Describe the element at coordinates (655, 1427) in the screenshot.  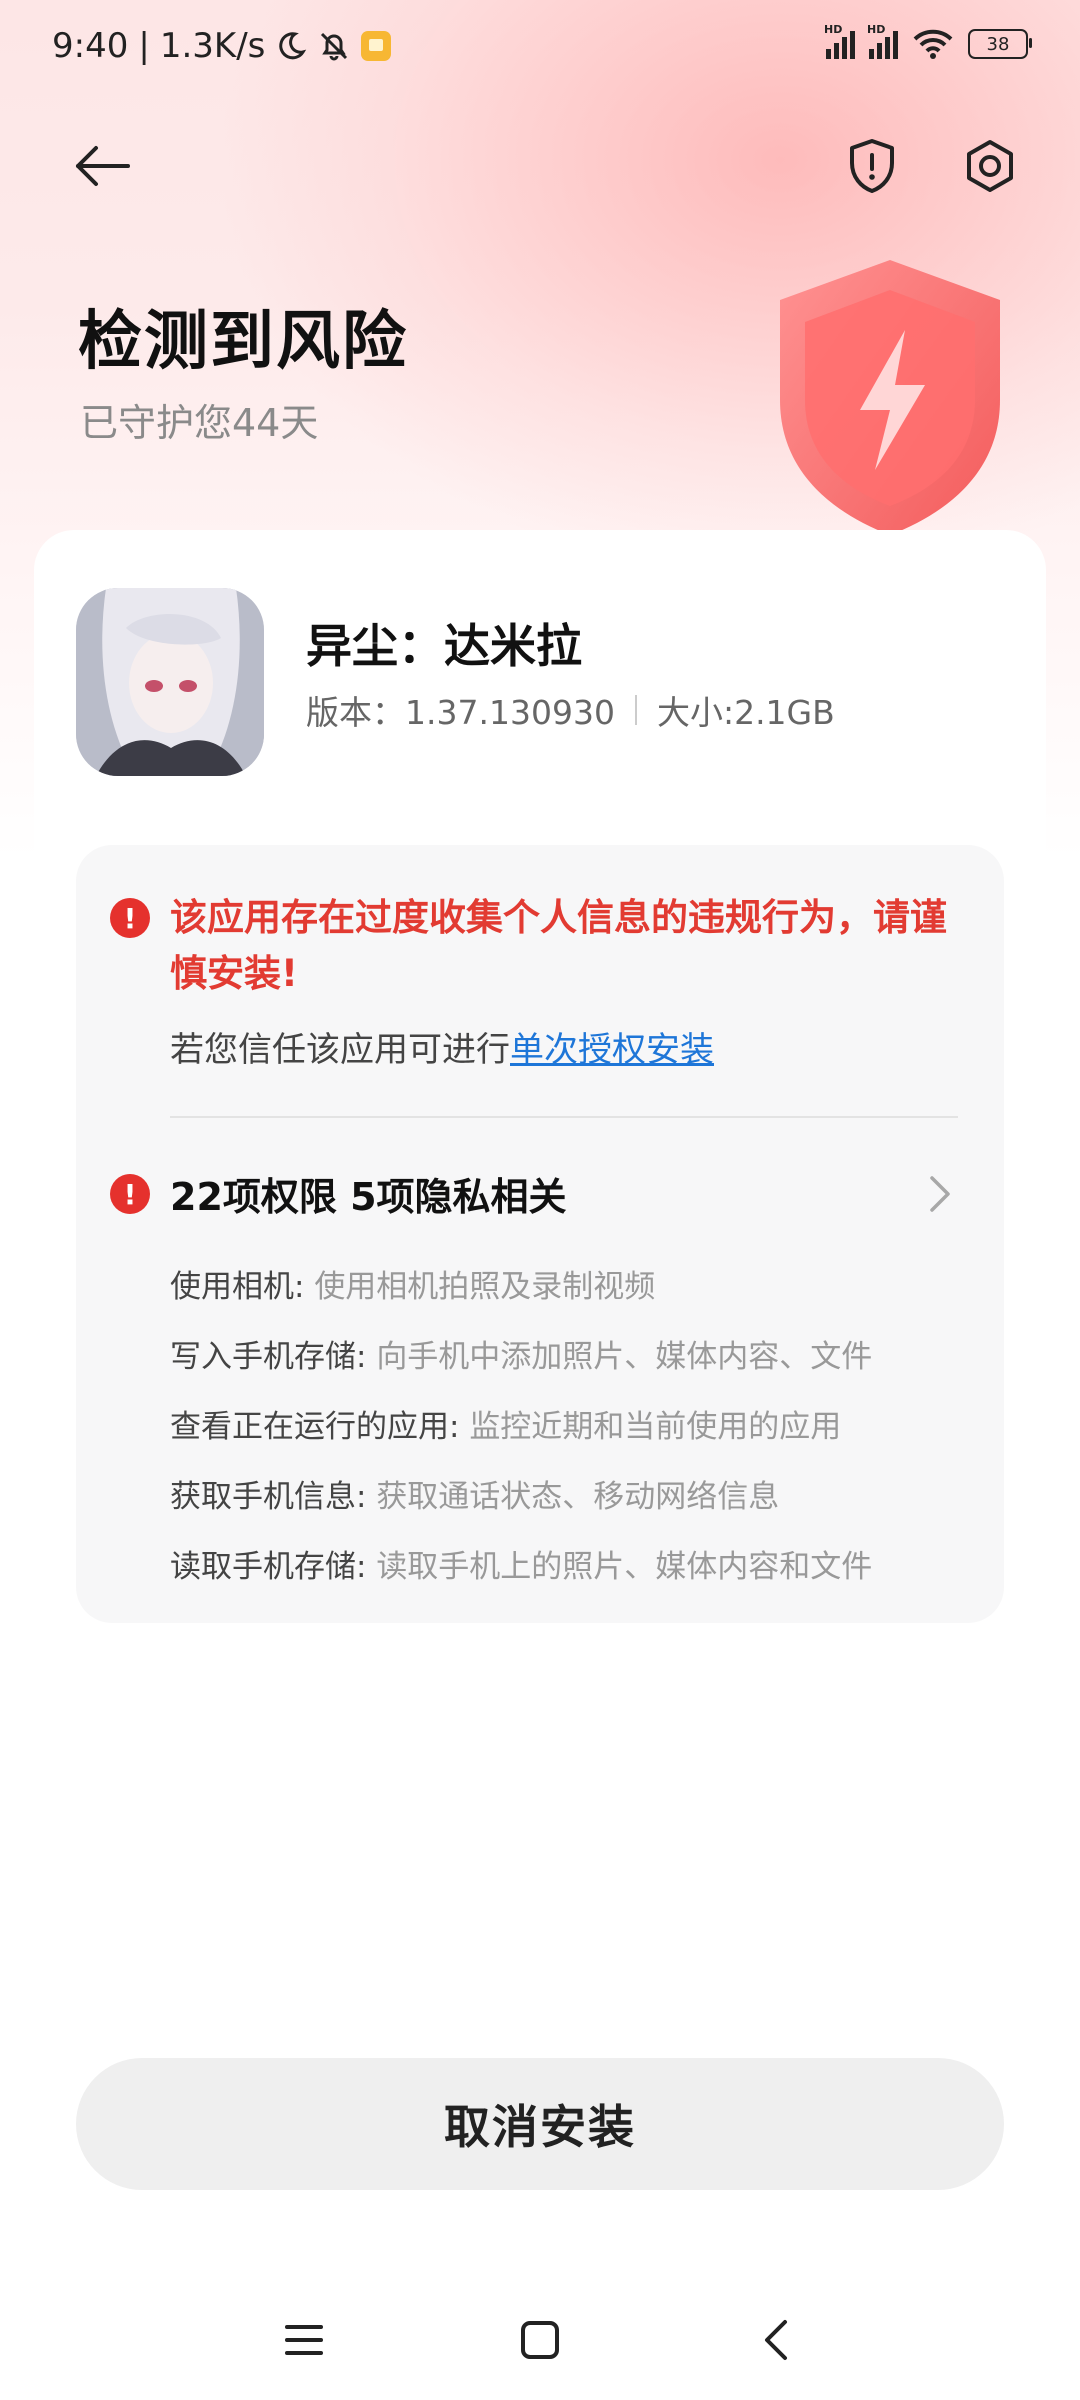
I see `permission-desc: 监控近期和当前使用的应用` at that location.